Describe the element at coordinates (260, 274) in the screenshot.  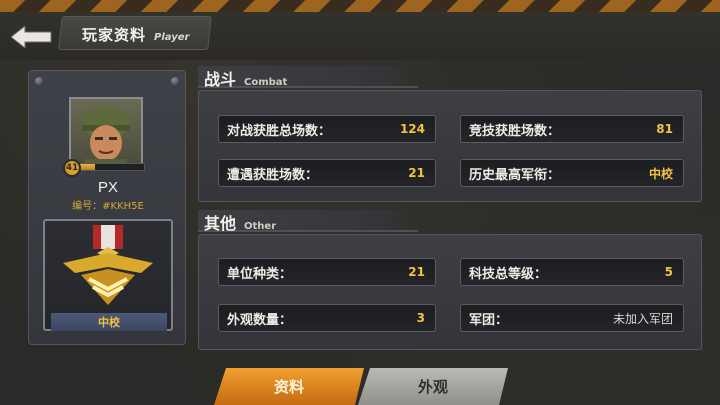
I see `stat-label: 单位种类：` at that location.